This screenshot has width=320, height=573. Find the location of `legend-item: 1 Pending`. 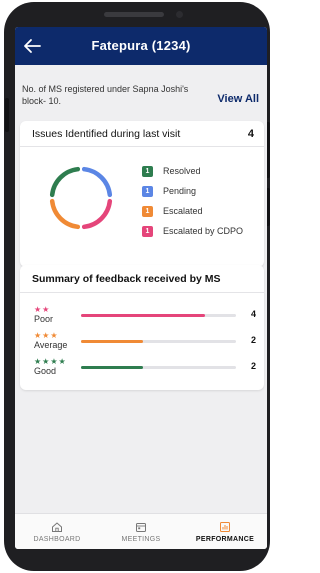

legend-item: 1 Pending is located at coordinates (192, 191).